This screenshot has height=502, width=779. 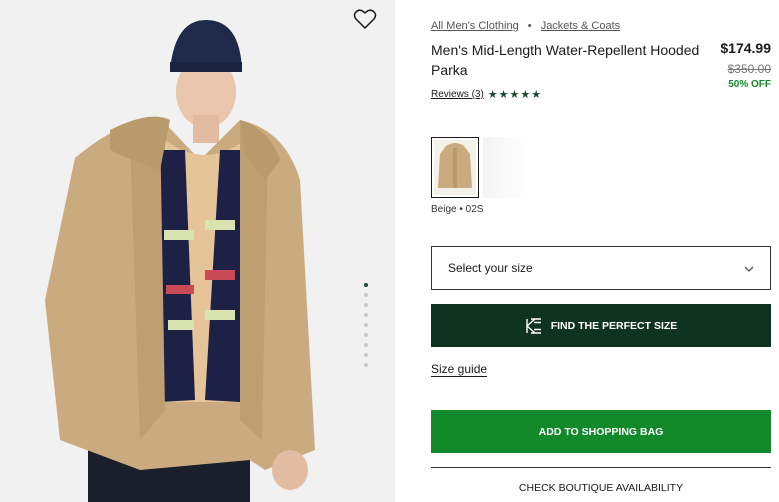 I want to click on divider, so click(x=601, y=467).